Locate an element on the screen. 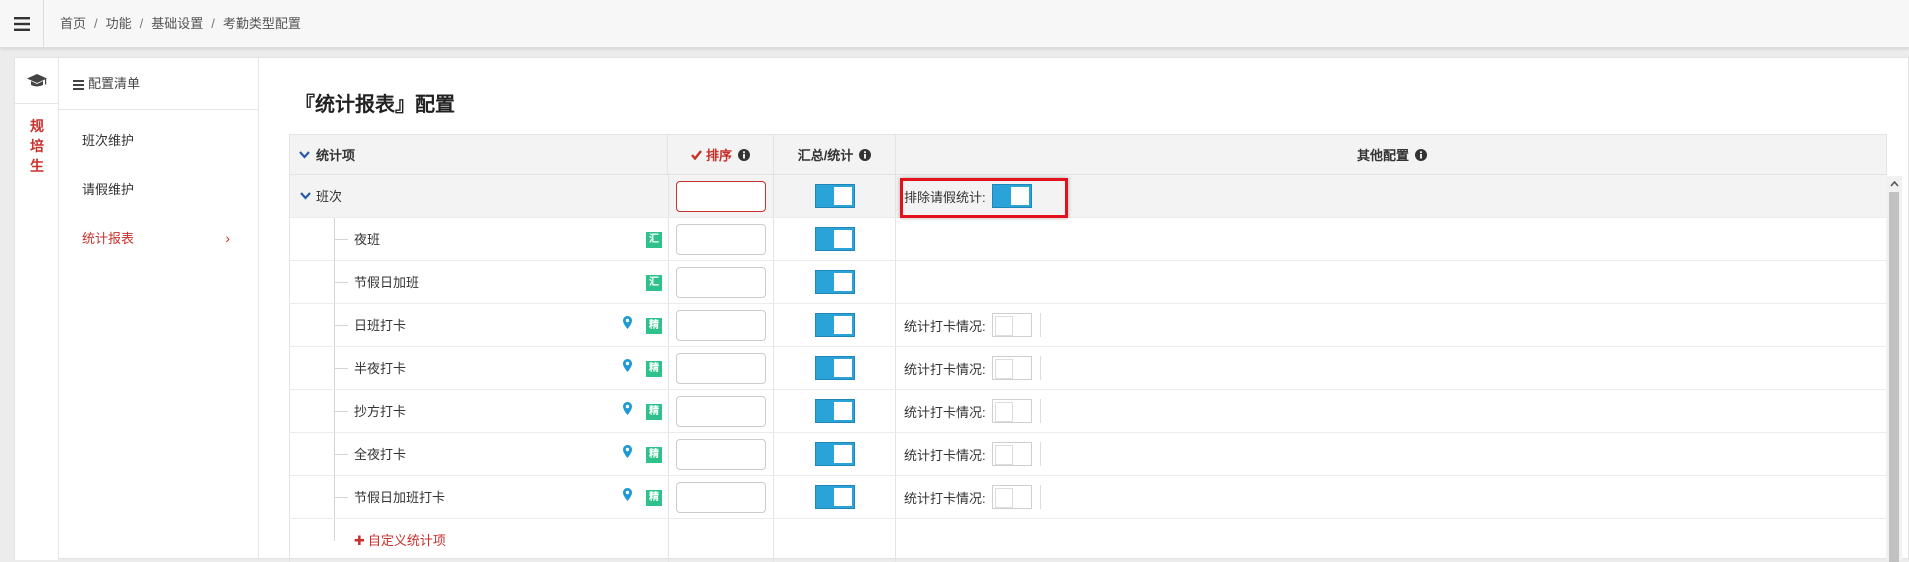 The height and width of the screenshot is (562, 1909). module-label-char: 规 is located at coordinates (37, 126).